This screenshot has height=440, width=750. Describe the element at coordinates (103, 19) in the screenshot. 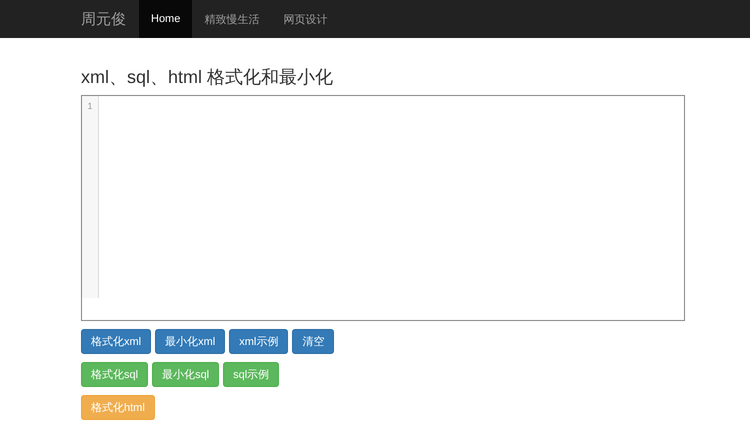

I see `brand-name: 周元俊` at that location.